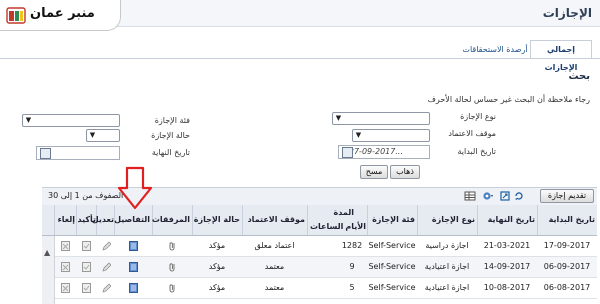  What do you see at coordinates (507, 266) in the screenshot?
I see `end-date-cell: 14-09-2017` at bounding box center [507, 266].